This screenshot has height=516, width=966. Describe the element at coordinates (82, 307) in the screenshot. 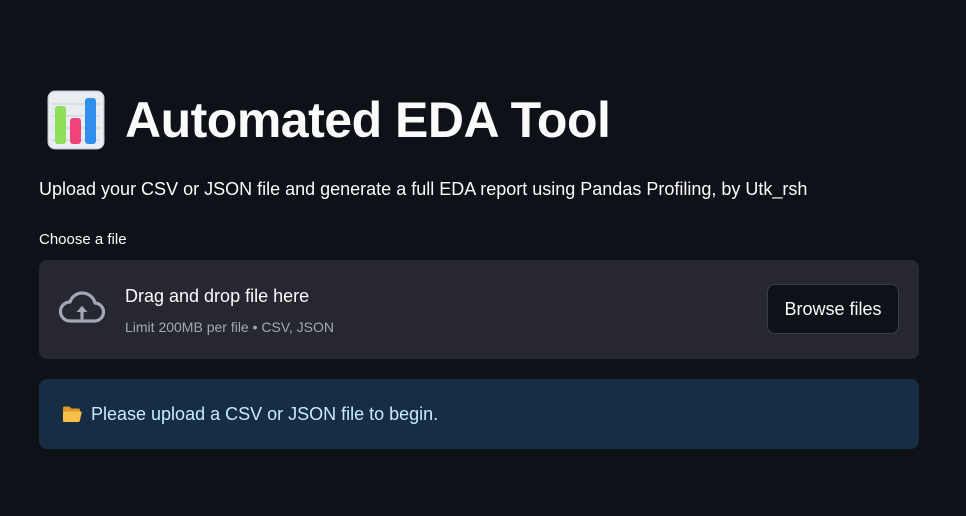

I see `cloud-upload-icon` at that location.